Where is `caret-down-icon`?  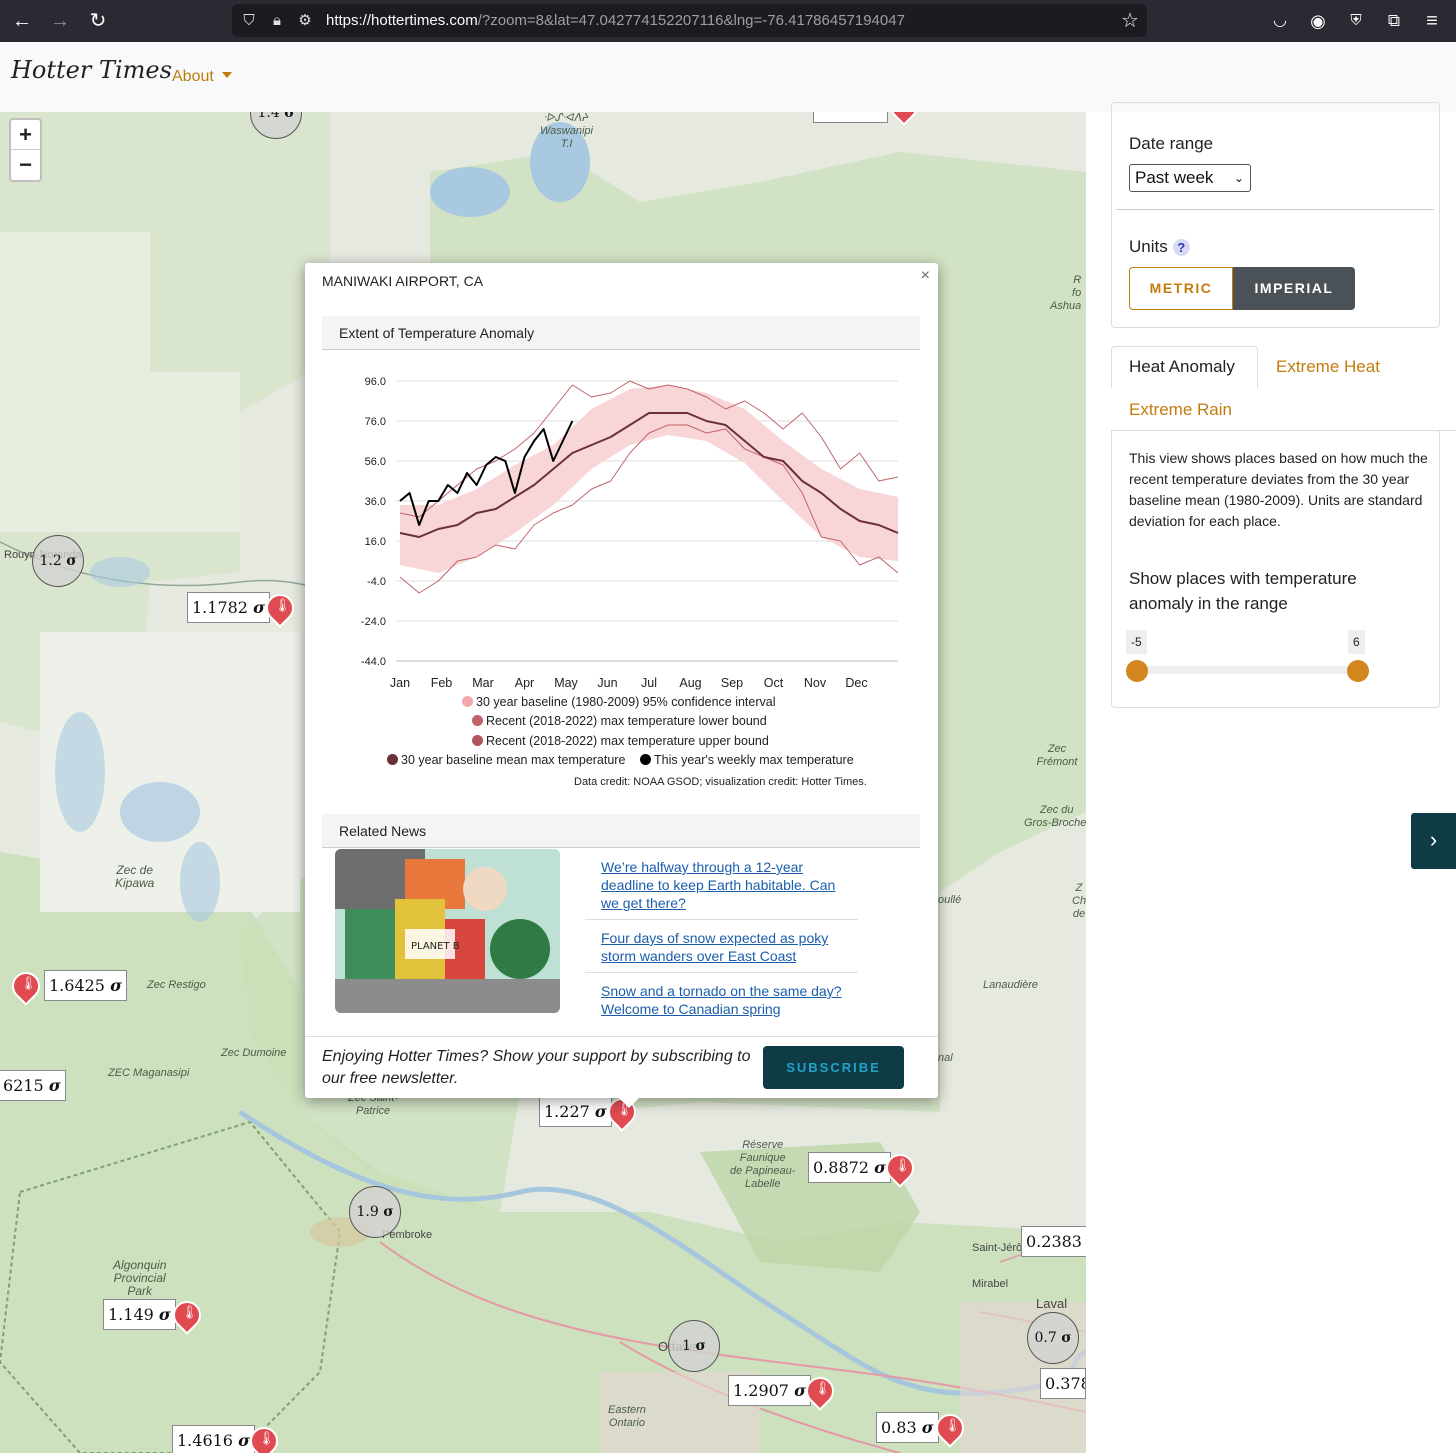 caret-down-icon is located at coordinates (226, 75).